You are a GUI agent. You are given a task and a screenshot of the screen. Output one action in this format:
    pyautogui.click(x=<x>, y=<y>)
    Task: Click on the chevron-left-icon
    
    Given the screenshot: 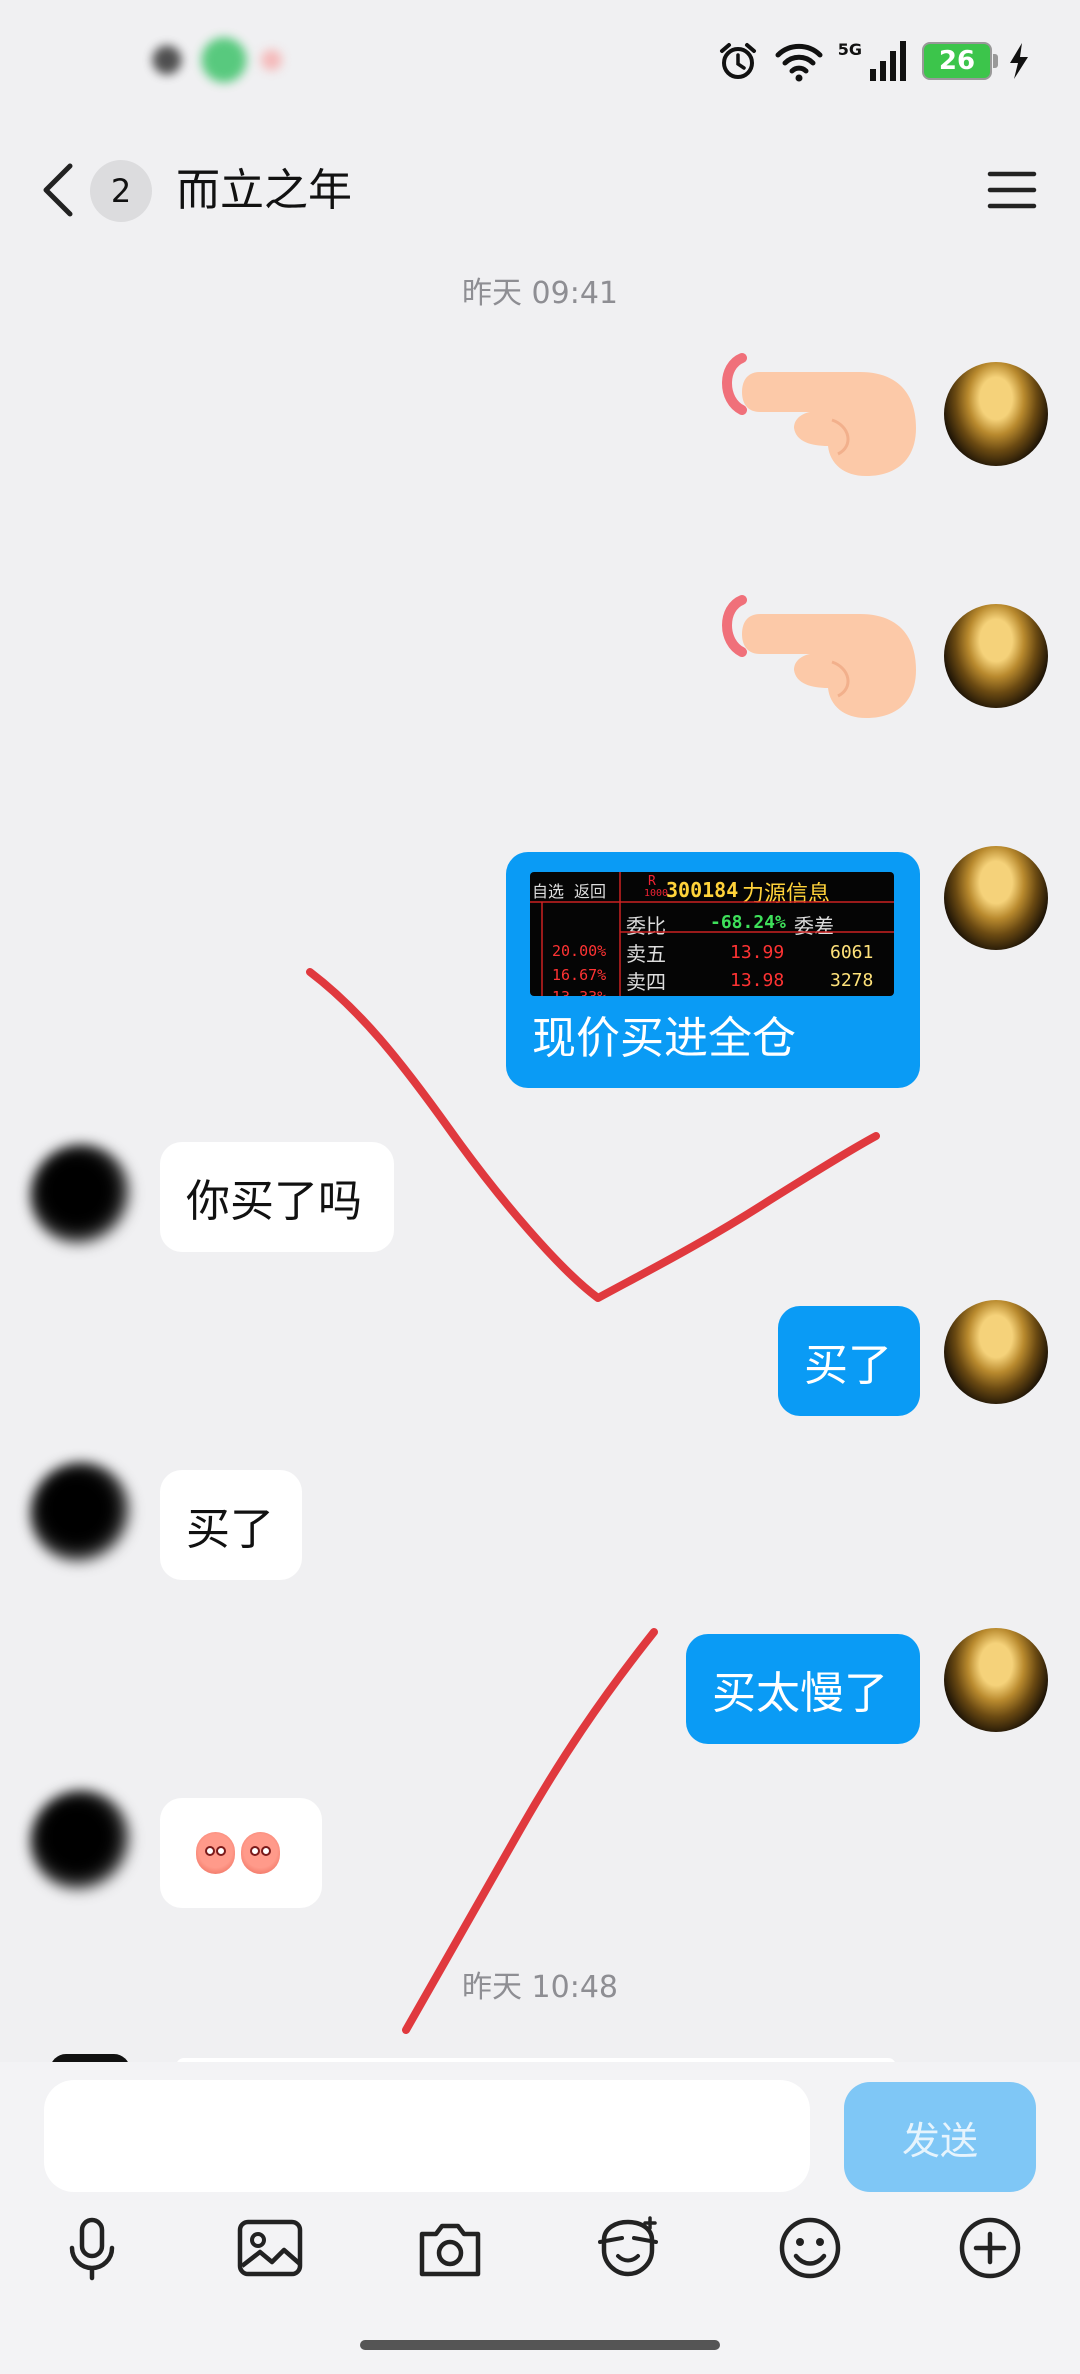 What is the action you would take?
    pyautogui.click(x=59, y=190)
    